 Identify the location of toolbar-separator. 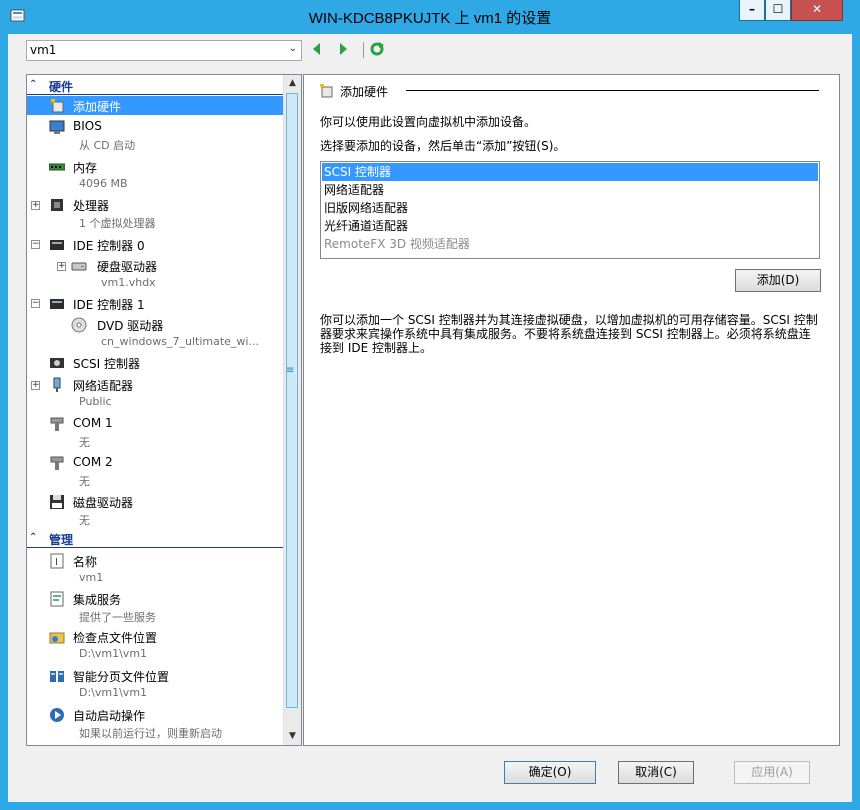
(363, 50).